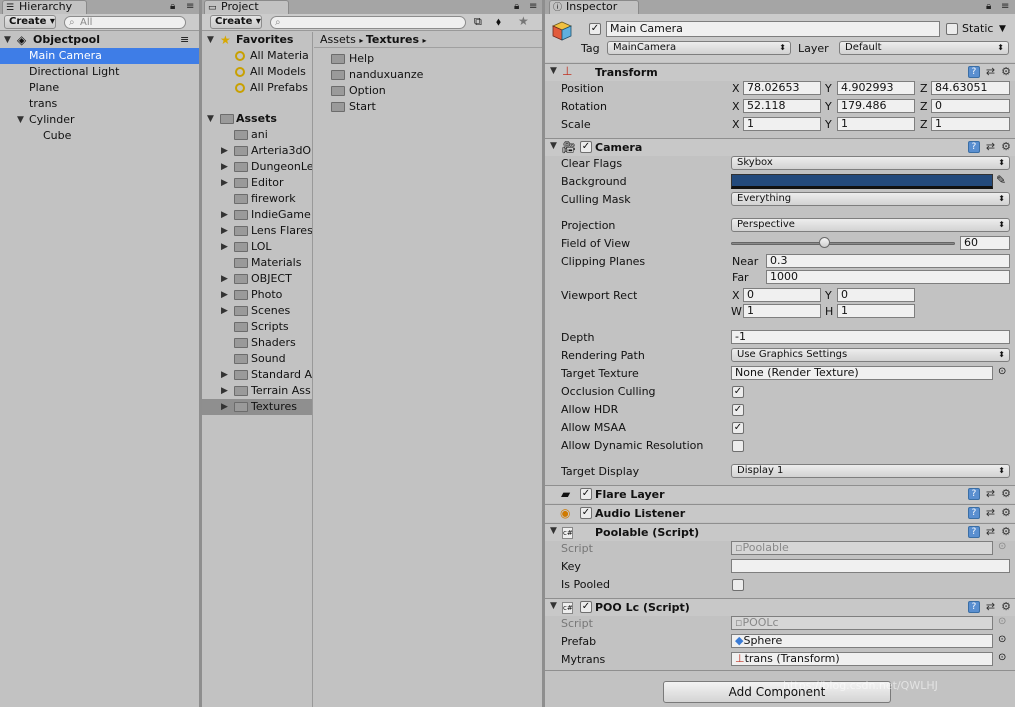 The height and width of the screenshot is (707, 1015). I want to click on position-z-input: 84.63051, so click(970, 88).